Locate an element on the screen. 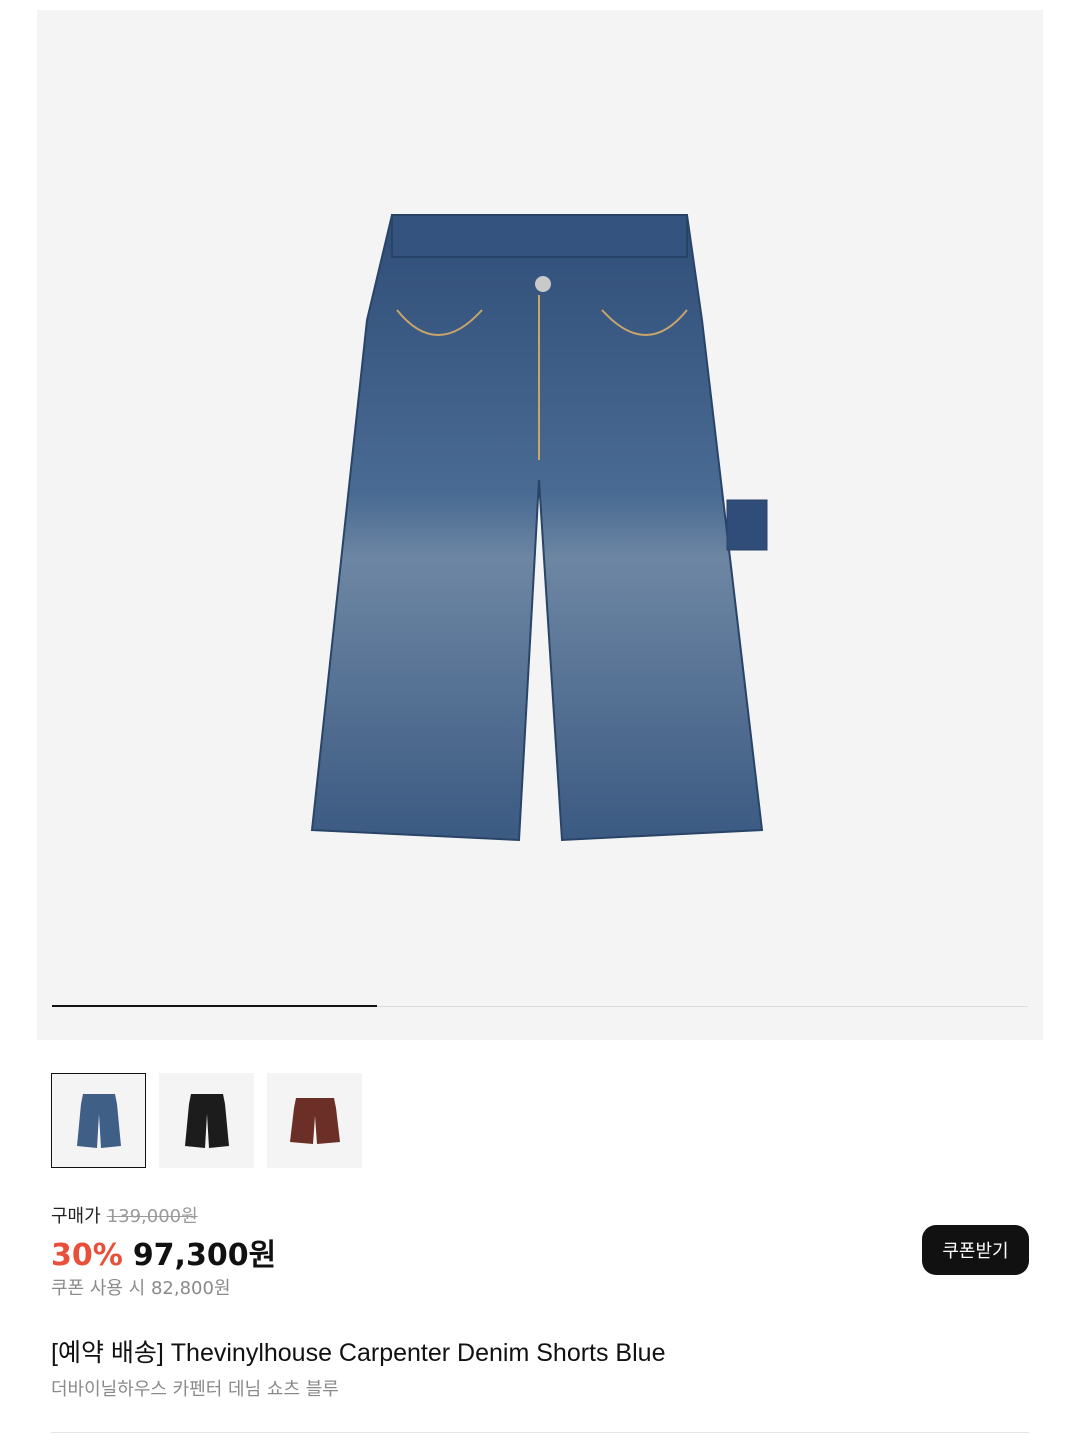 This screenshot has height=1440, width=1080. thumbnail-brown is located at coordinates (314, 1120).